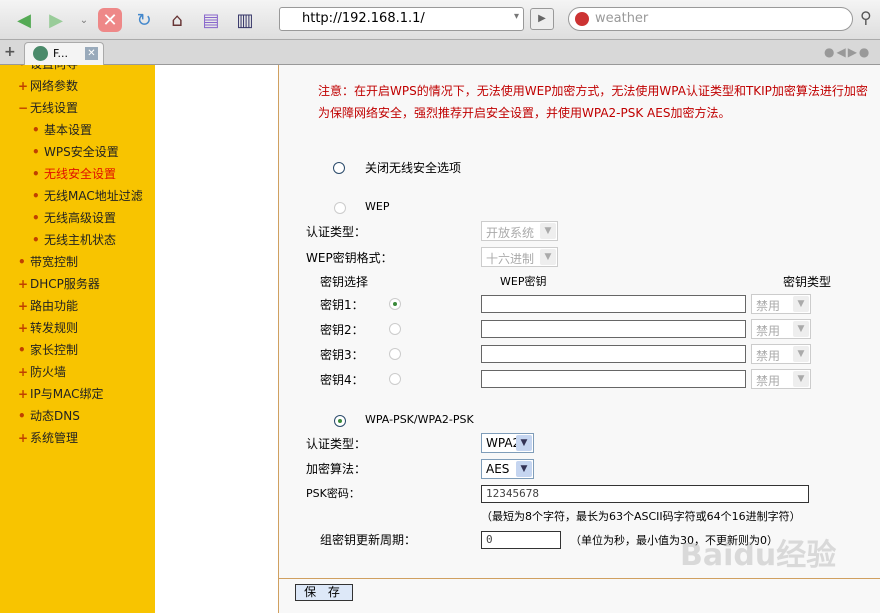 The width and height of the screenshot is (880, 613). What do you see at coordinates (498, 469) in the screenshot?
I see `cipher-value: AES` at bounding box center [498, 469].